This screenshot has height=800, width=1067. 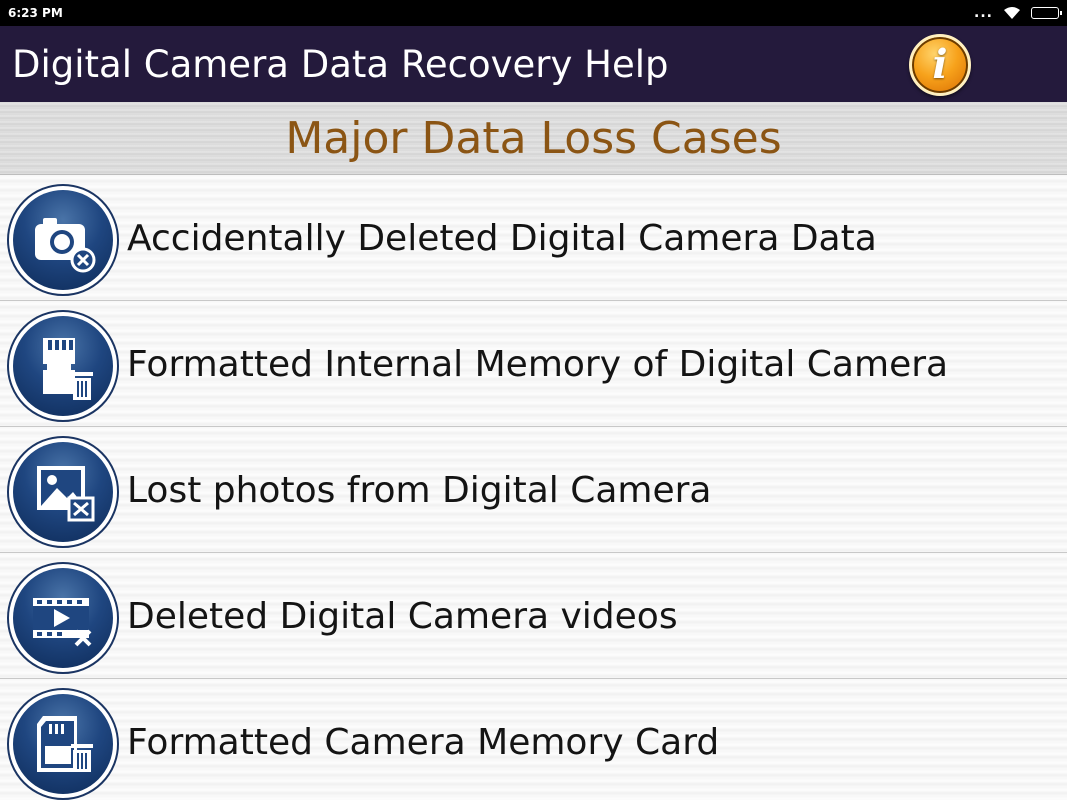 I want to click on sd-card-trash-icon, so click(x=63, y=744).